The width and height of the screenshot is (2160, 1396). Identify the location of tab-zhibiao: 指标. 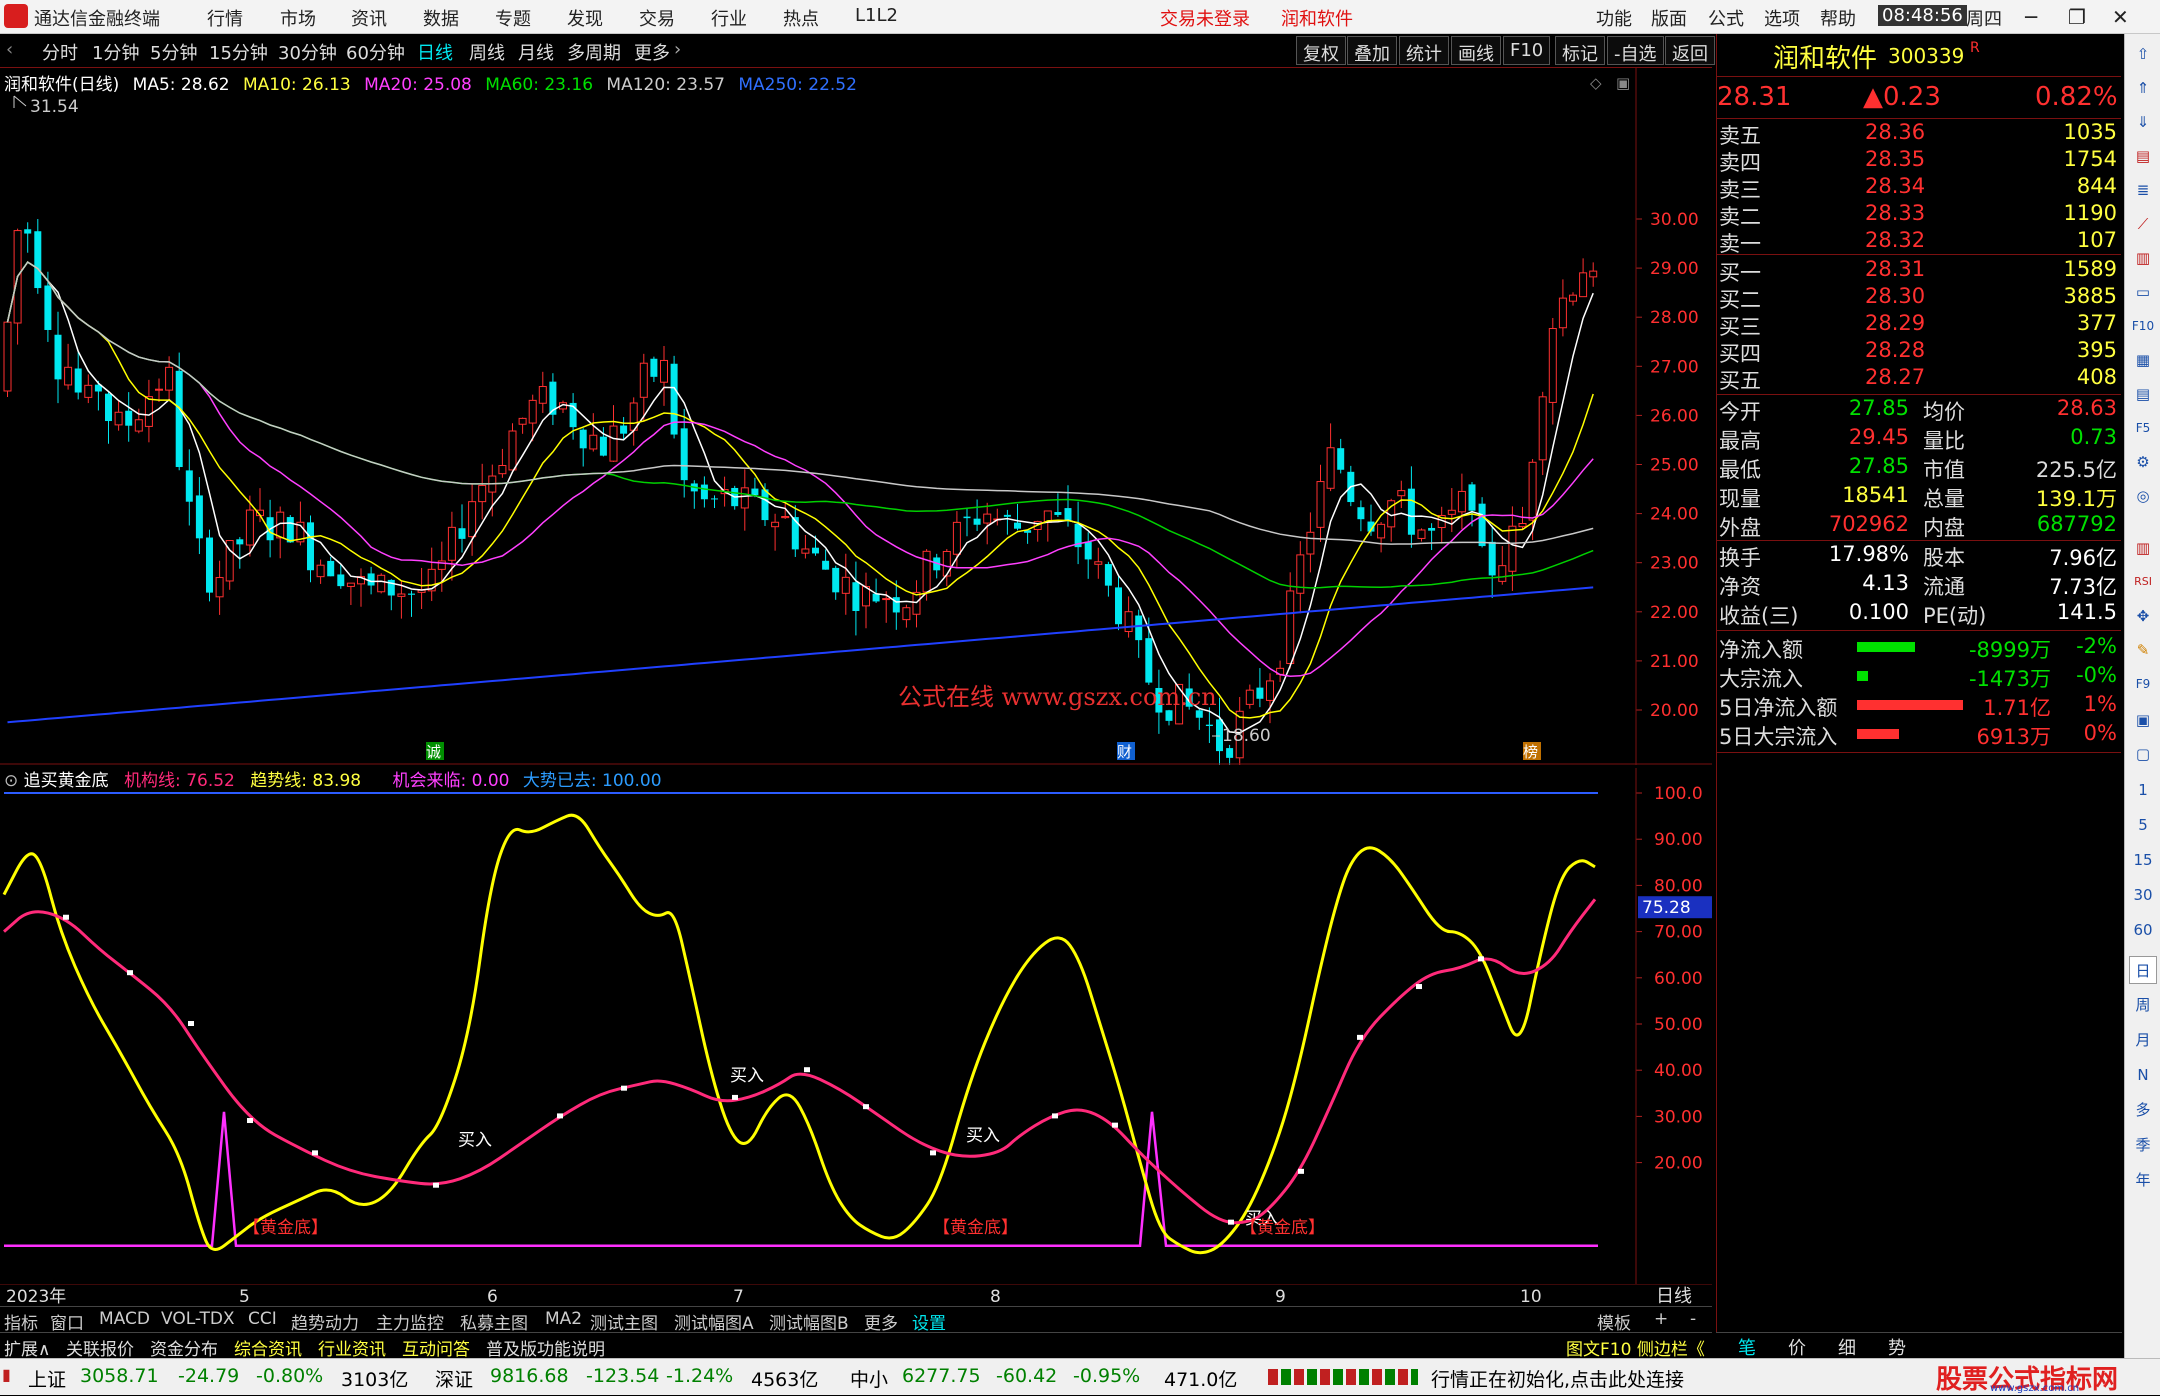
(21, 1321).